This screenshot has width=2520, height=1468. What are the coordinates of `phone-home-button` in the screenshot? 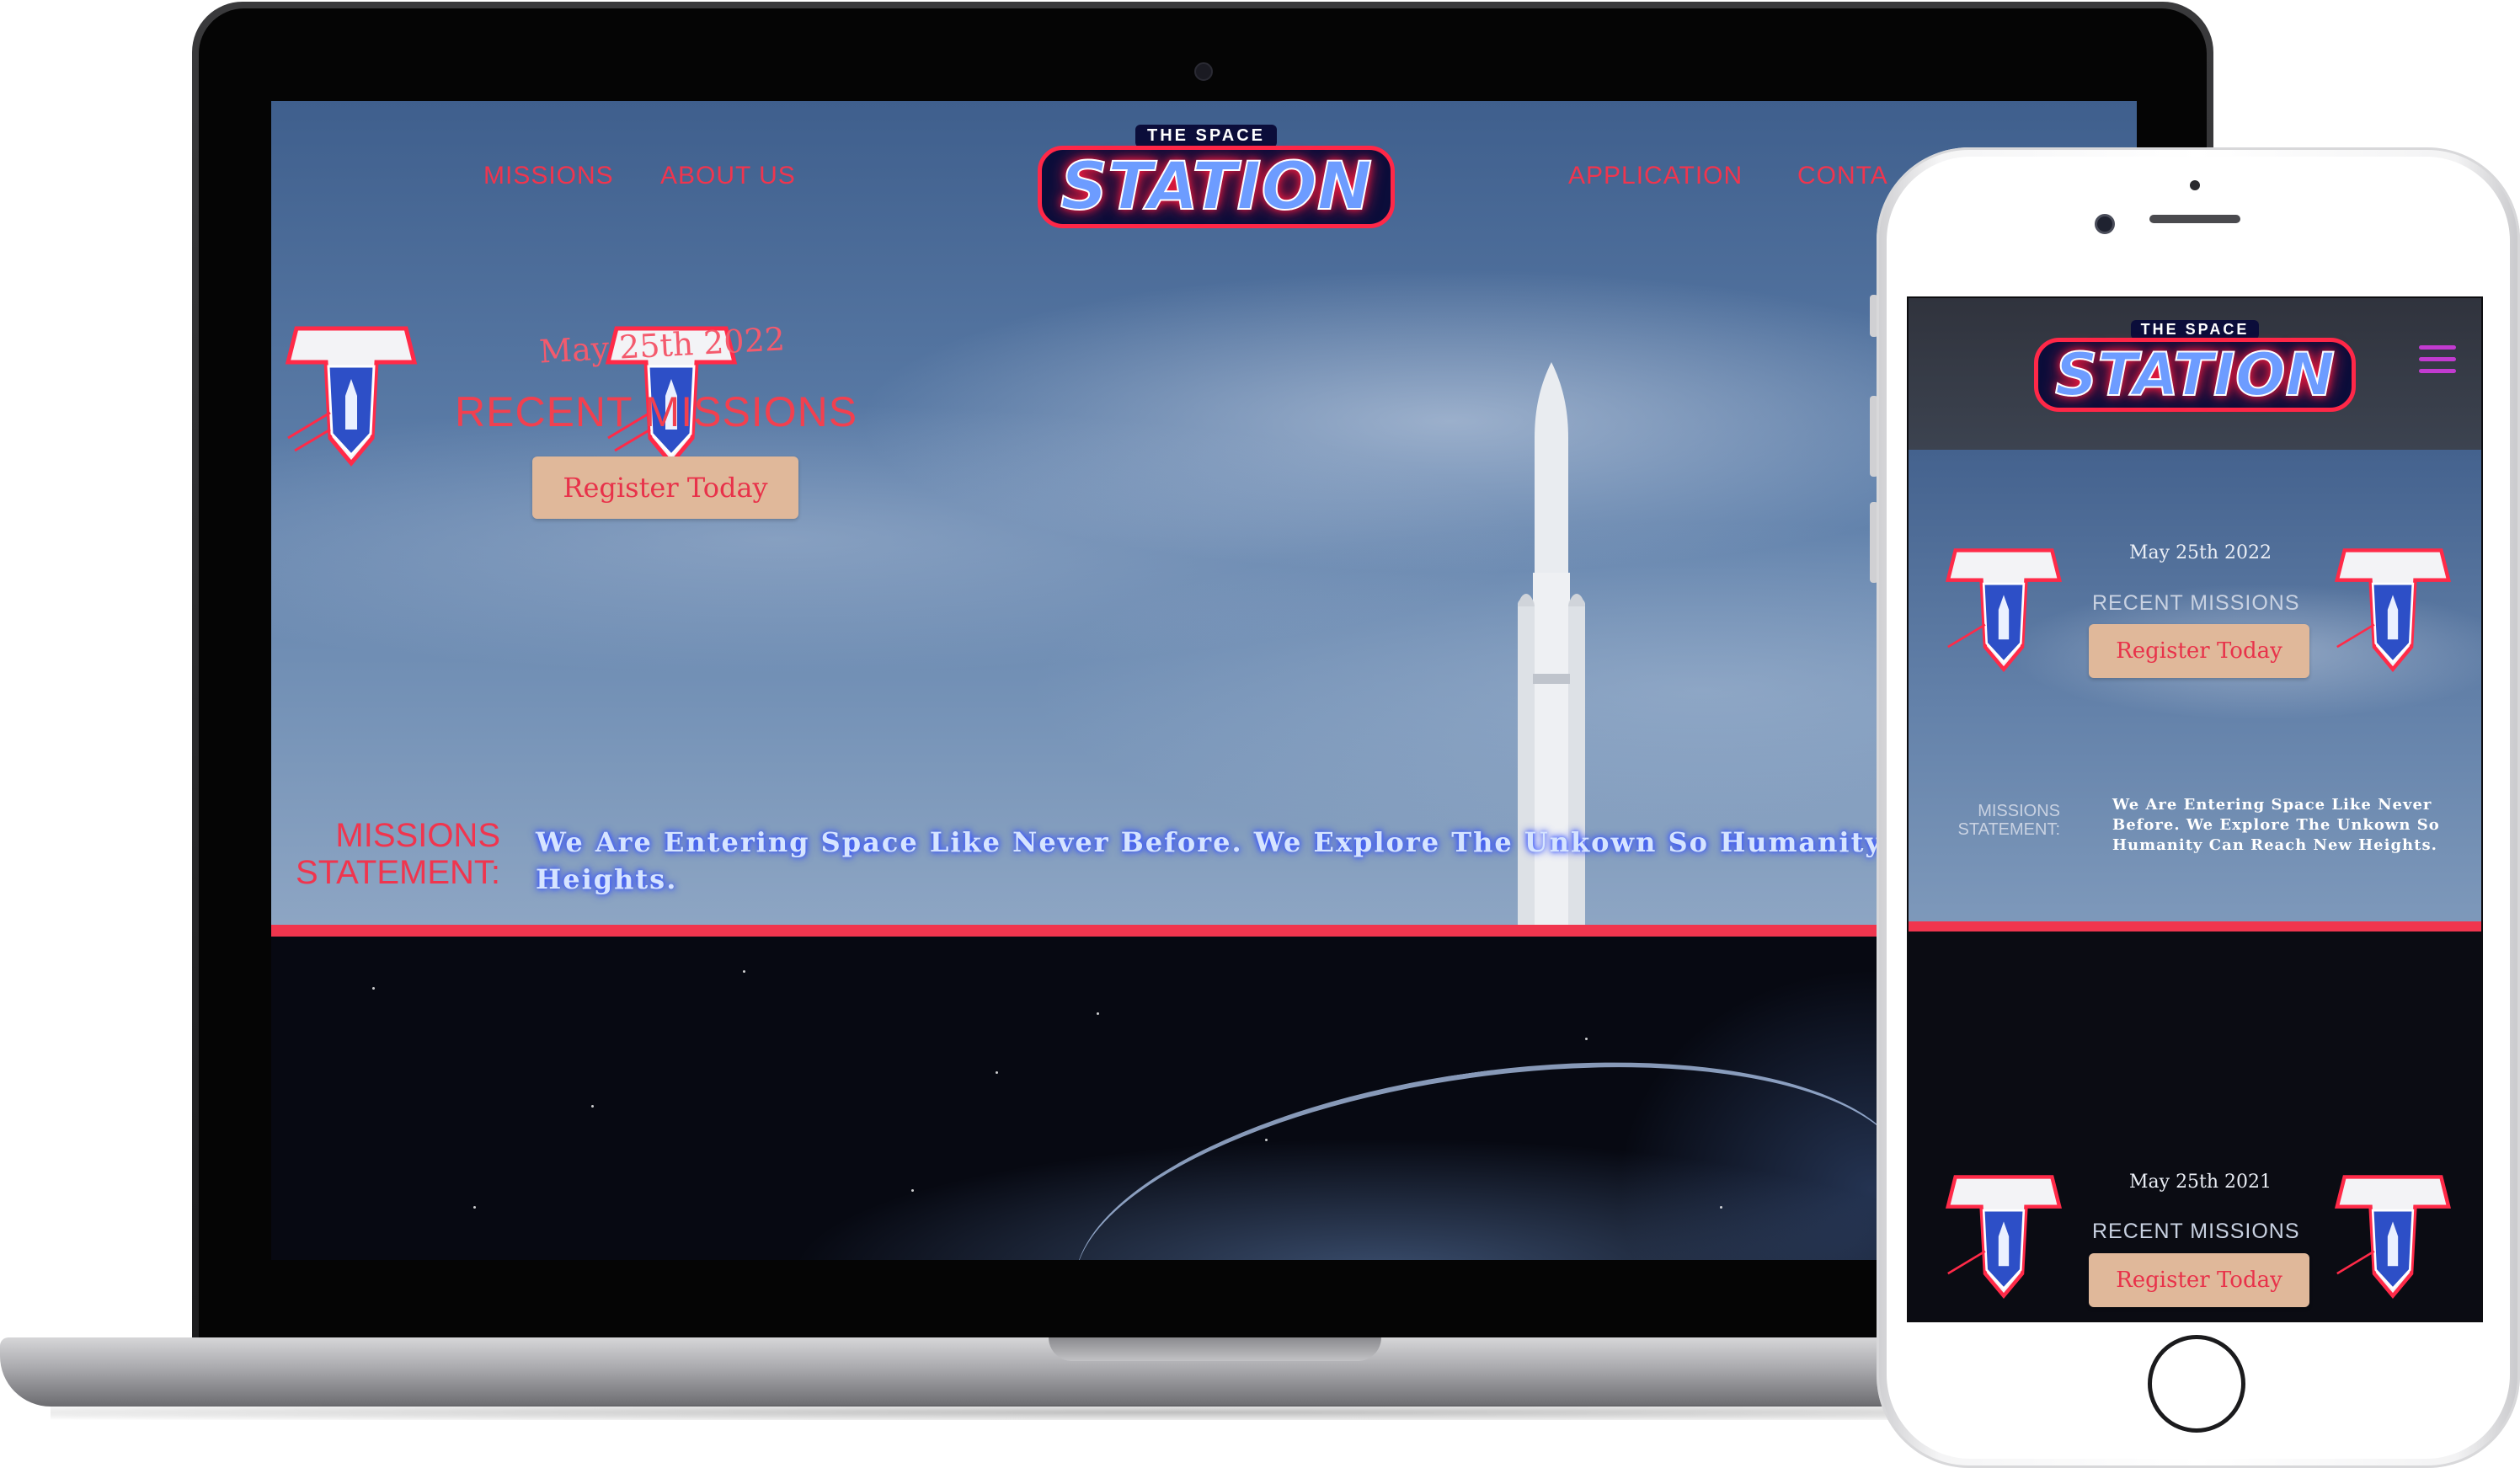 It's located at (2196, 1384).